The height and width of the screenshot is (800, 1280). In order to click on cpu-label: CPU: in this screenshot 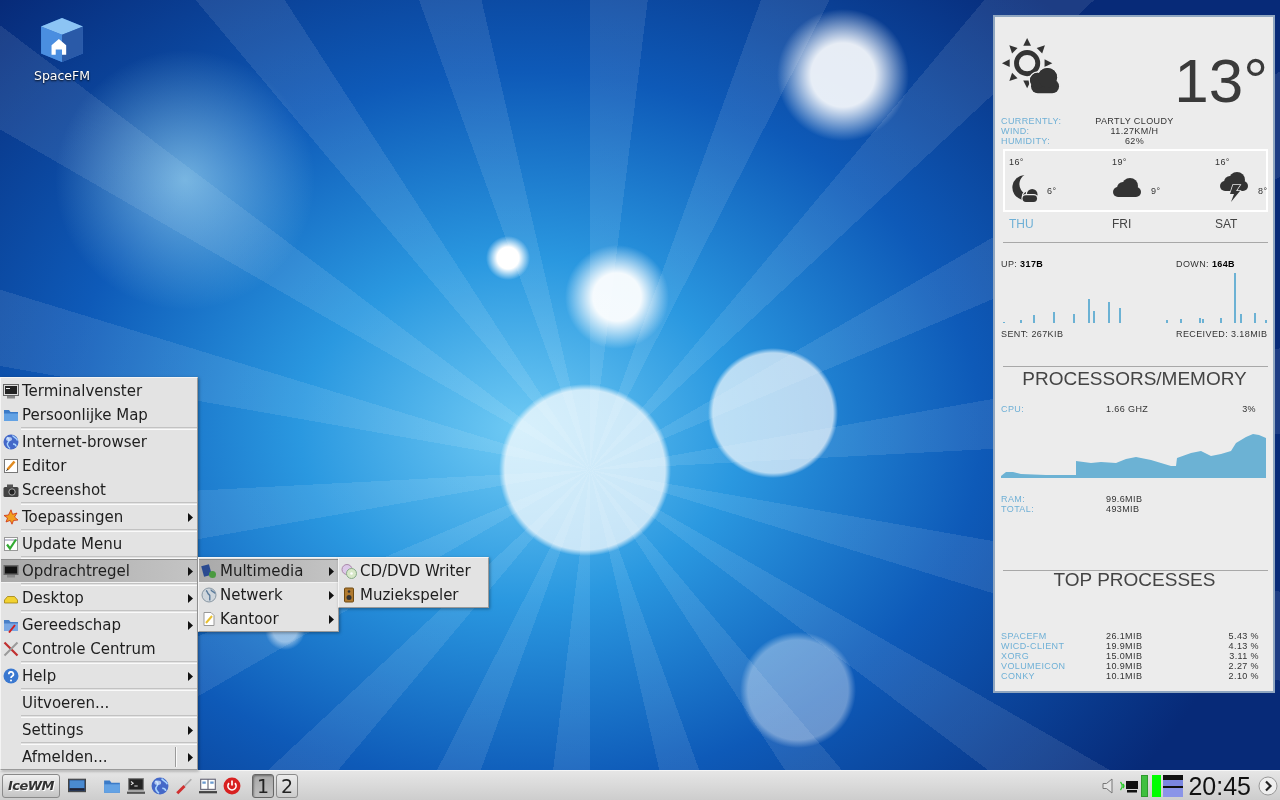, I will do `click(1013, 409)`.